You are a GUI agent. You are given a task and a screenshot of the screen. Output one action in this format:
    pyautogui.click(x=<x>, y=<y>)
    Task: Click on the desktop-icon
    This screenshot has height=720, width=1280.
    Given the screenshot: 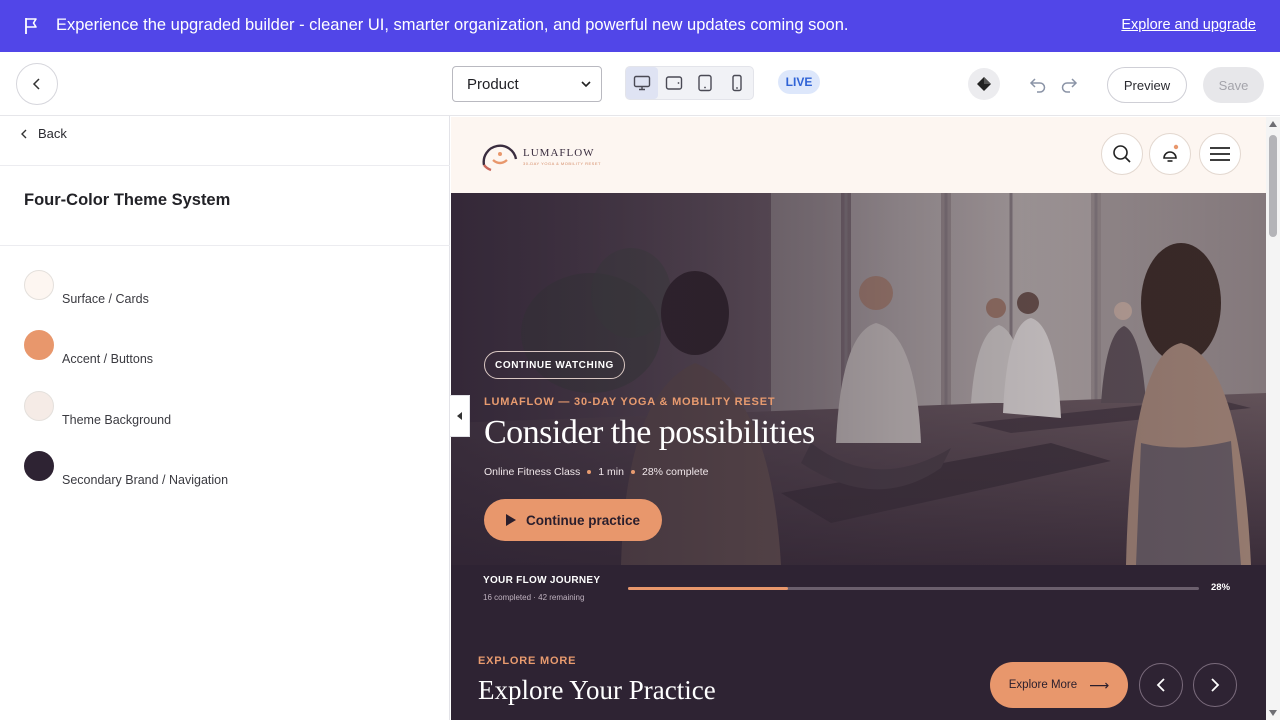 What is the action you would take?
    pyautogui.click(x=642, y=83)
    